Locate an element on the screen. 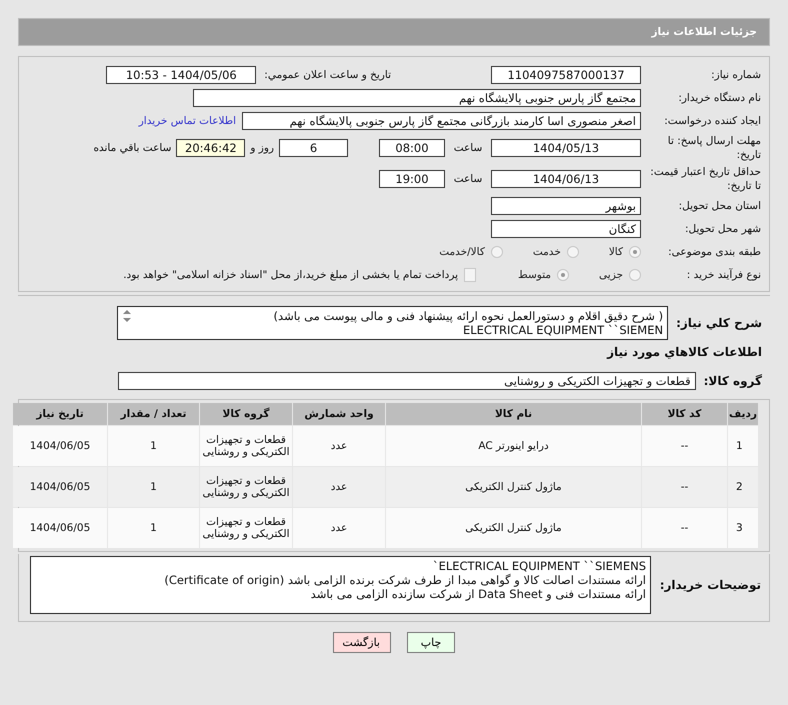 This screenshot has width=788, height=705. category-radio: خدمت is located at coordinates (555, 252).